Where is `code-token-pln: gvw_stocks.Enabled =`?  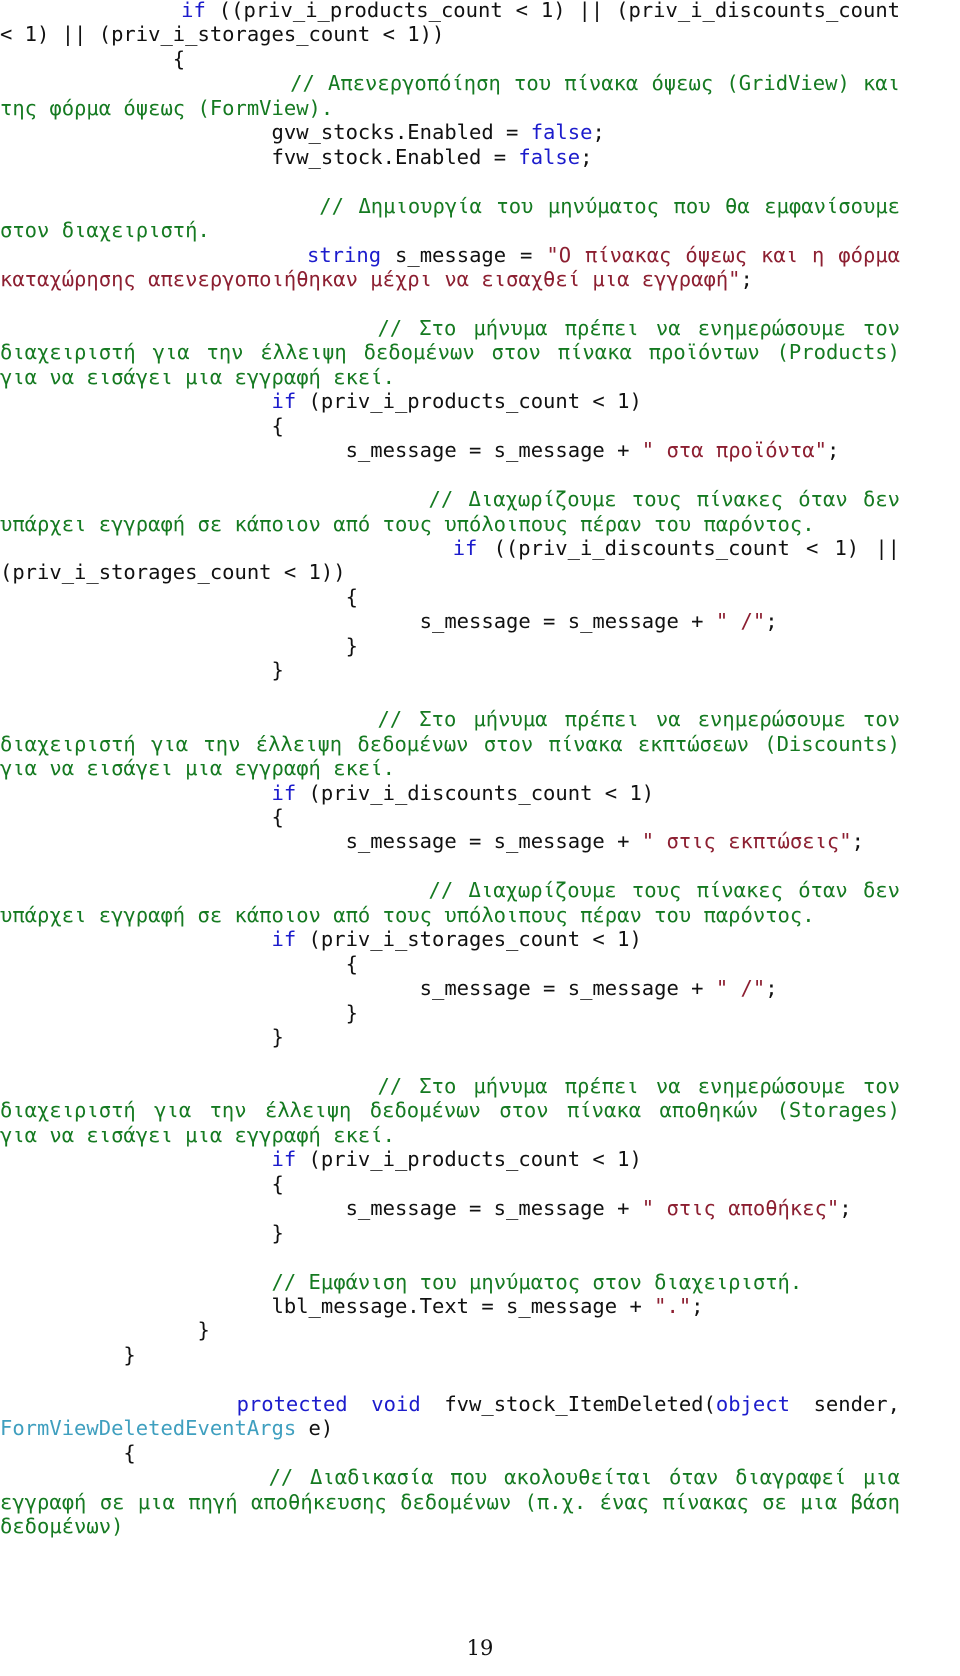
code-token-pln: gvw_stocks.Enabled = is located at coordinates (401, 132).